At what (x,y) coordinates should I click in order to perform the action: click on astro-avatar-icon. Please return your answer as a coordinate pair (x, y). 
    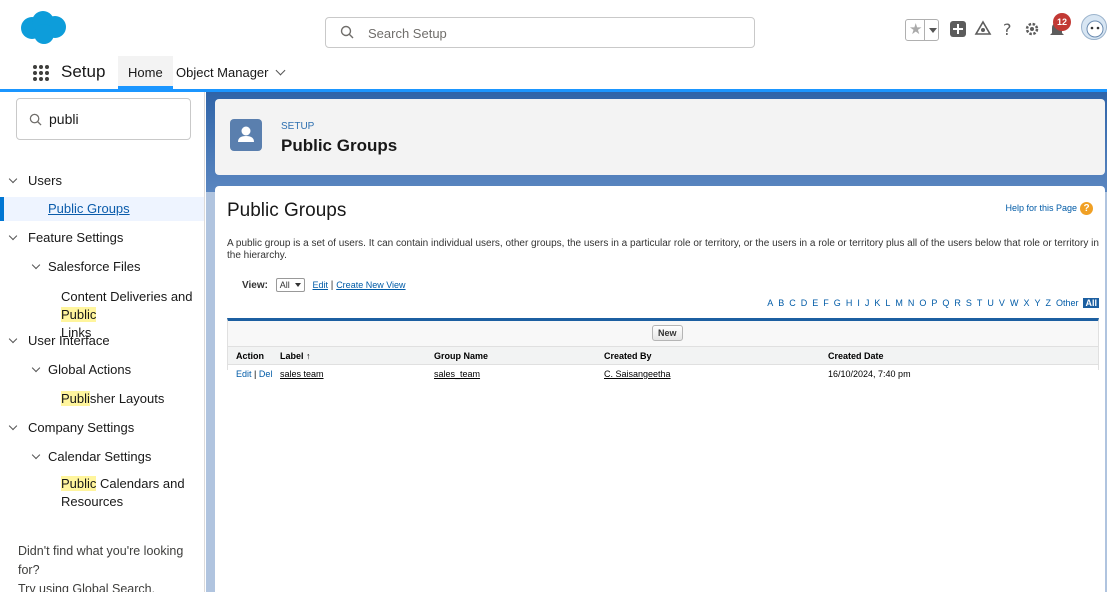
    Looking at the image, I should click on (1095, 29).